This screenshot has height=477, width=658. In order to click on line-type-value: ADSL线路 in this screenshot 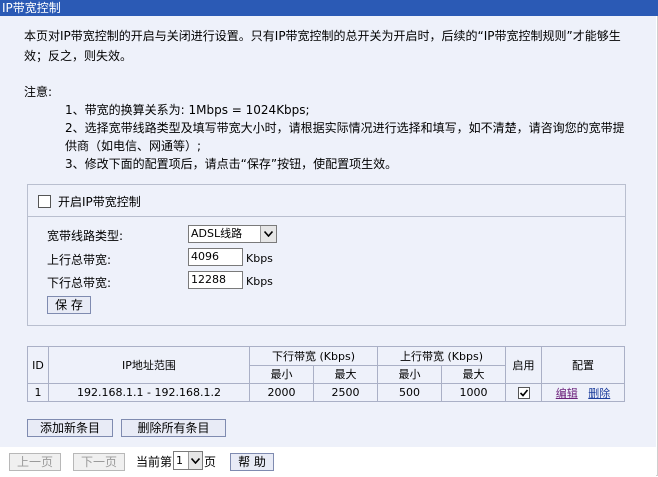, I will do `click(217, 233)`.